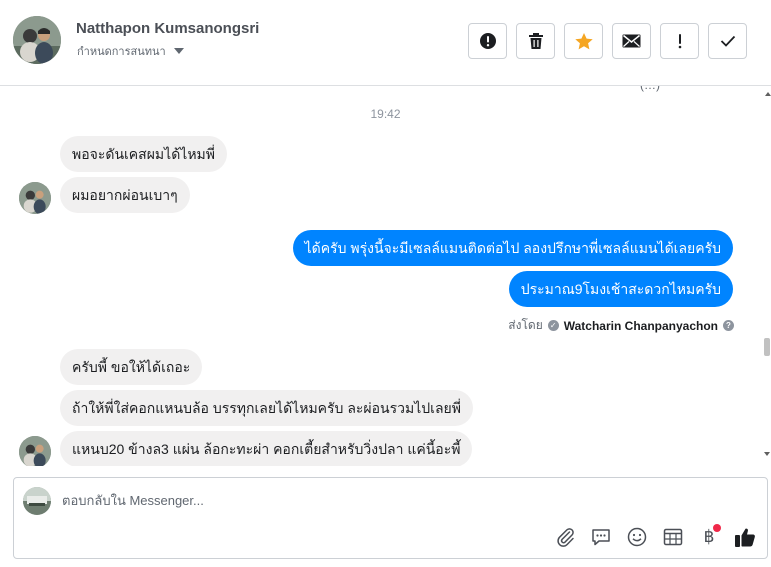 Image resolution: width=771 pixels, height=567 pixels. I want to click on timestamp-separator: 19:42, so click(385, 114).